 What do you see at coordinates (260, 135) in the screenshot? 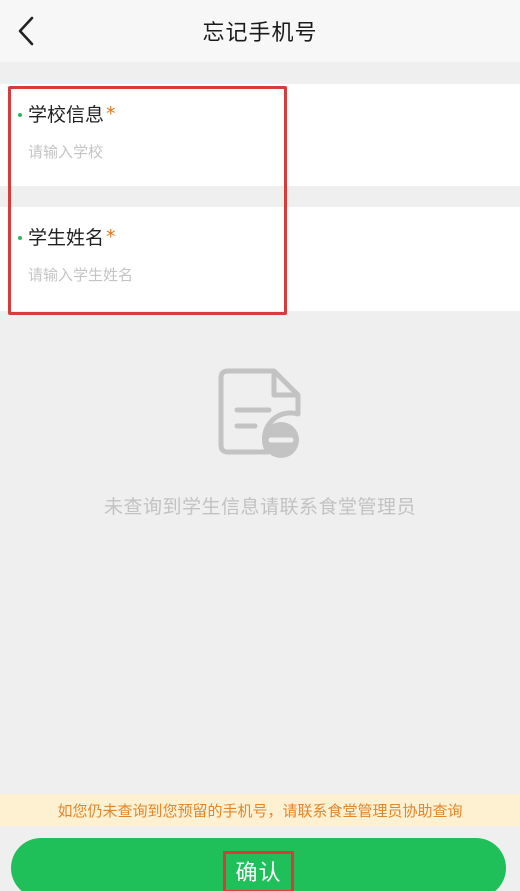
I see `school-field-card: 学校信息 *` at bounding box center [260, 135].